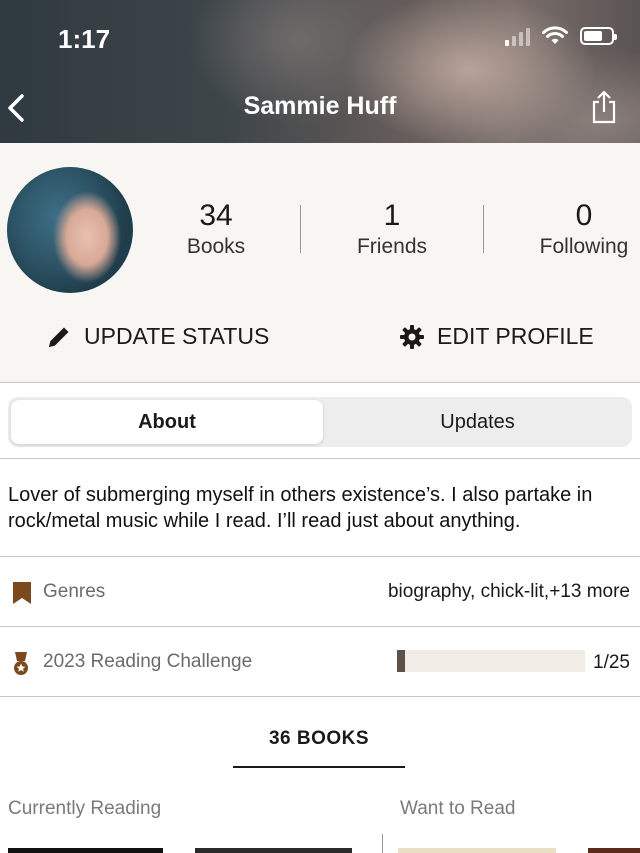  I want to click on shelf-want-to-read: Want to Read, so click(457, 809).